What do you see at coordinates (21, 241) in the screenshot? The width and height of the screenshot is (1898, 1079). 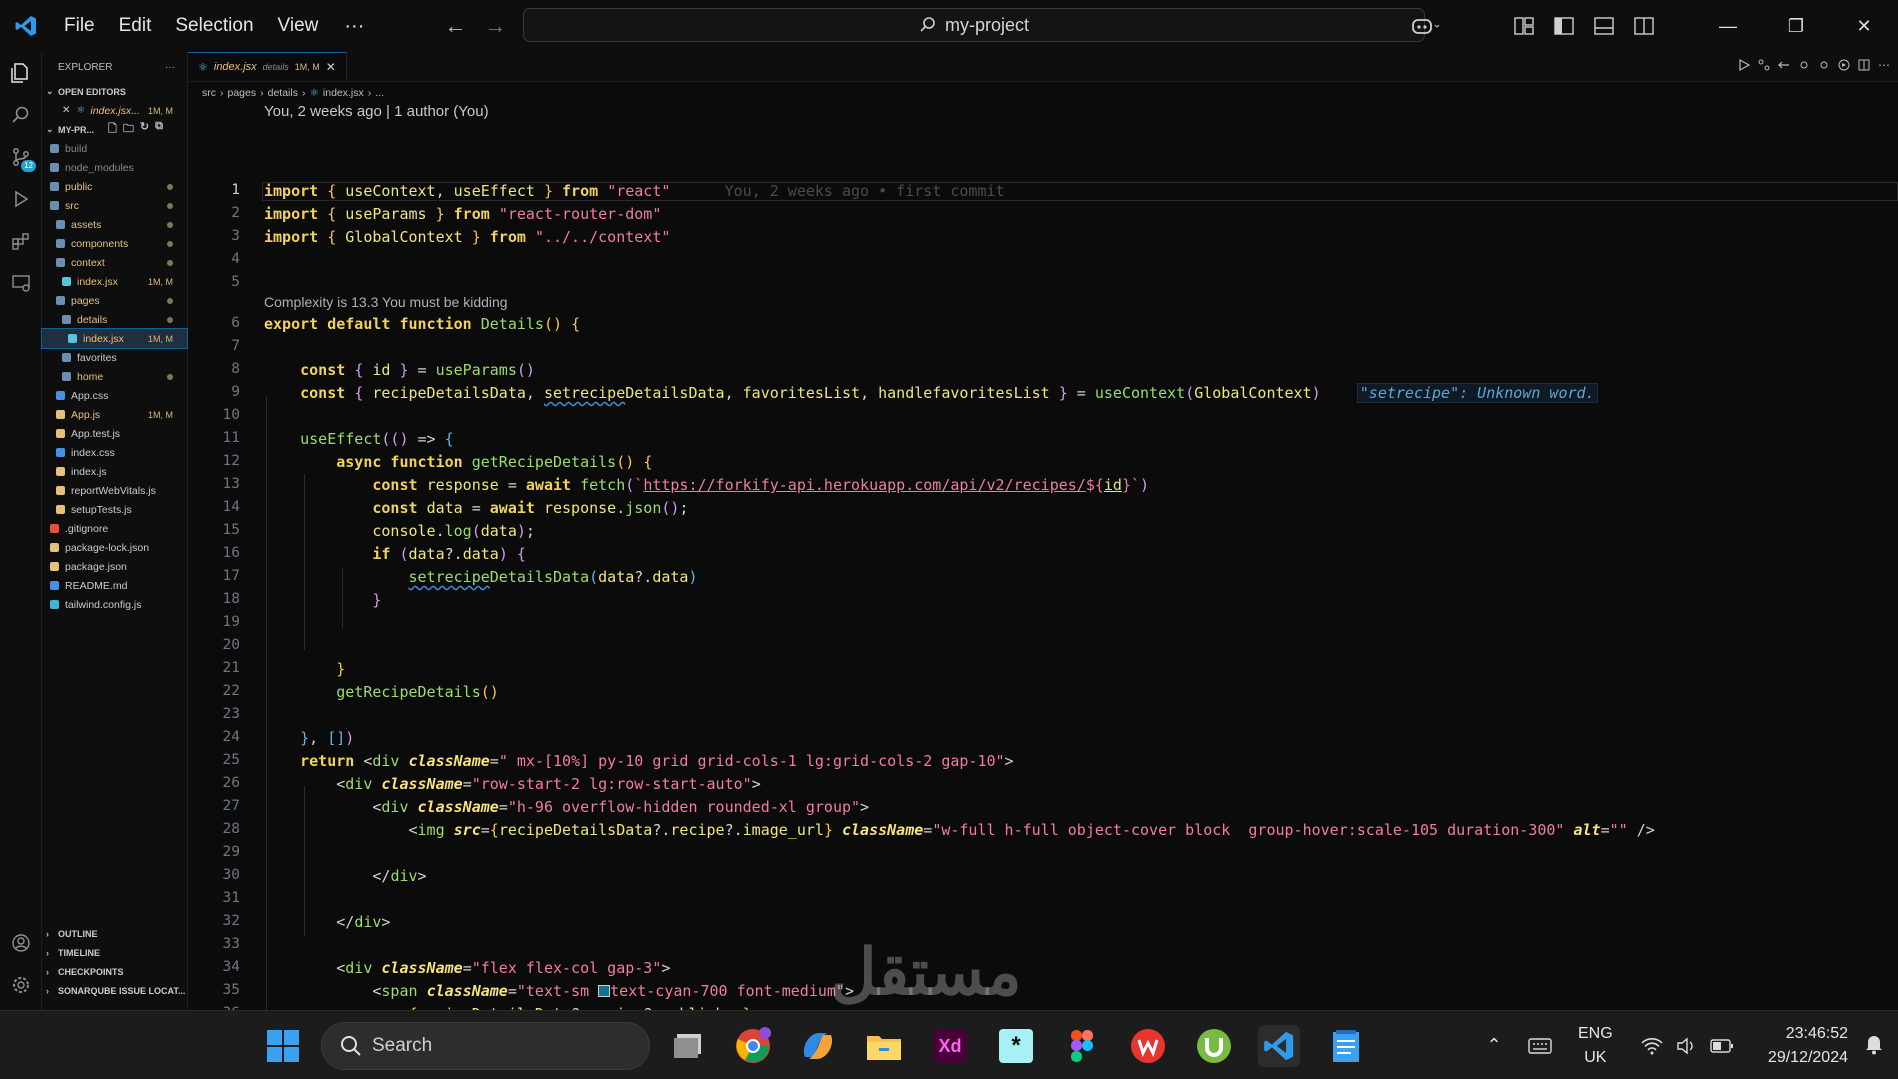 I see `extensions-icon` at bounding box center [21, 241].